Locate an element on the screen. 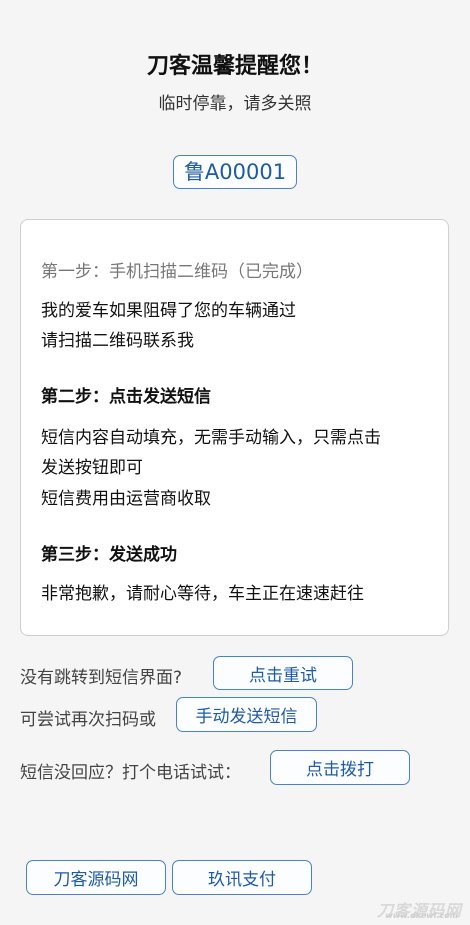  no-reply-text: 短信没回应？打个电话试试： is located at coordinates (130, 773).